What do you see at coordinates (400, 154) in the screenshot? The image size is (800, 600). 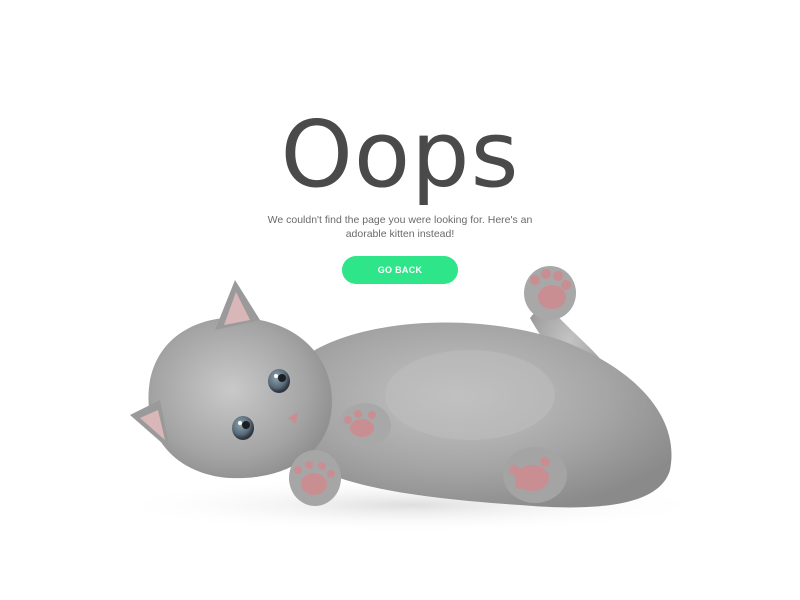 I see `page-title: Oops` at bounding box center [400, 154].